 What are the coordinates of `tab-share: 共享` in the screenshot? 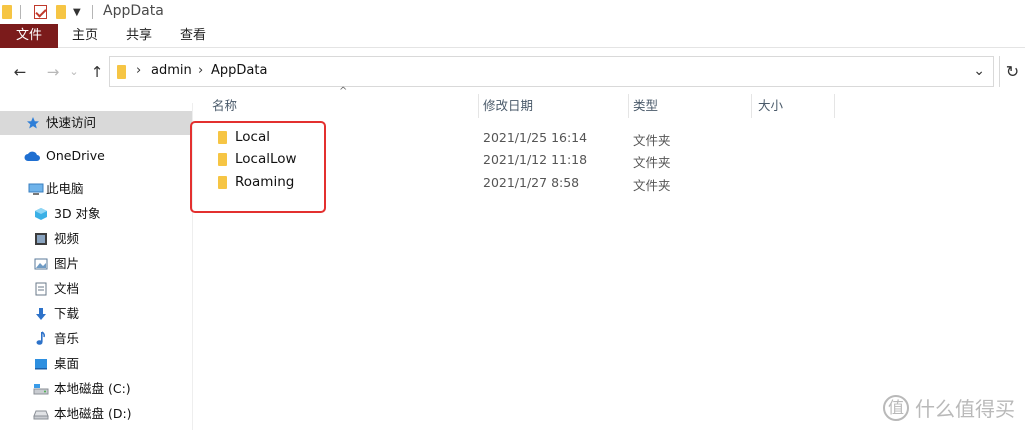 It's located at (139, 36).